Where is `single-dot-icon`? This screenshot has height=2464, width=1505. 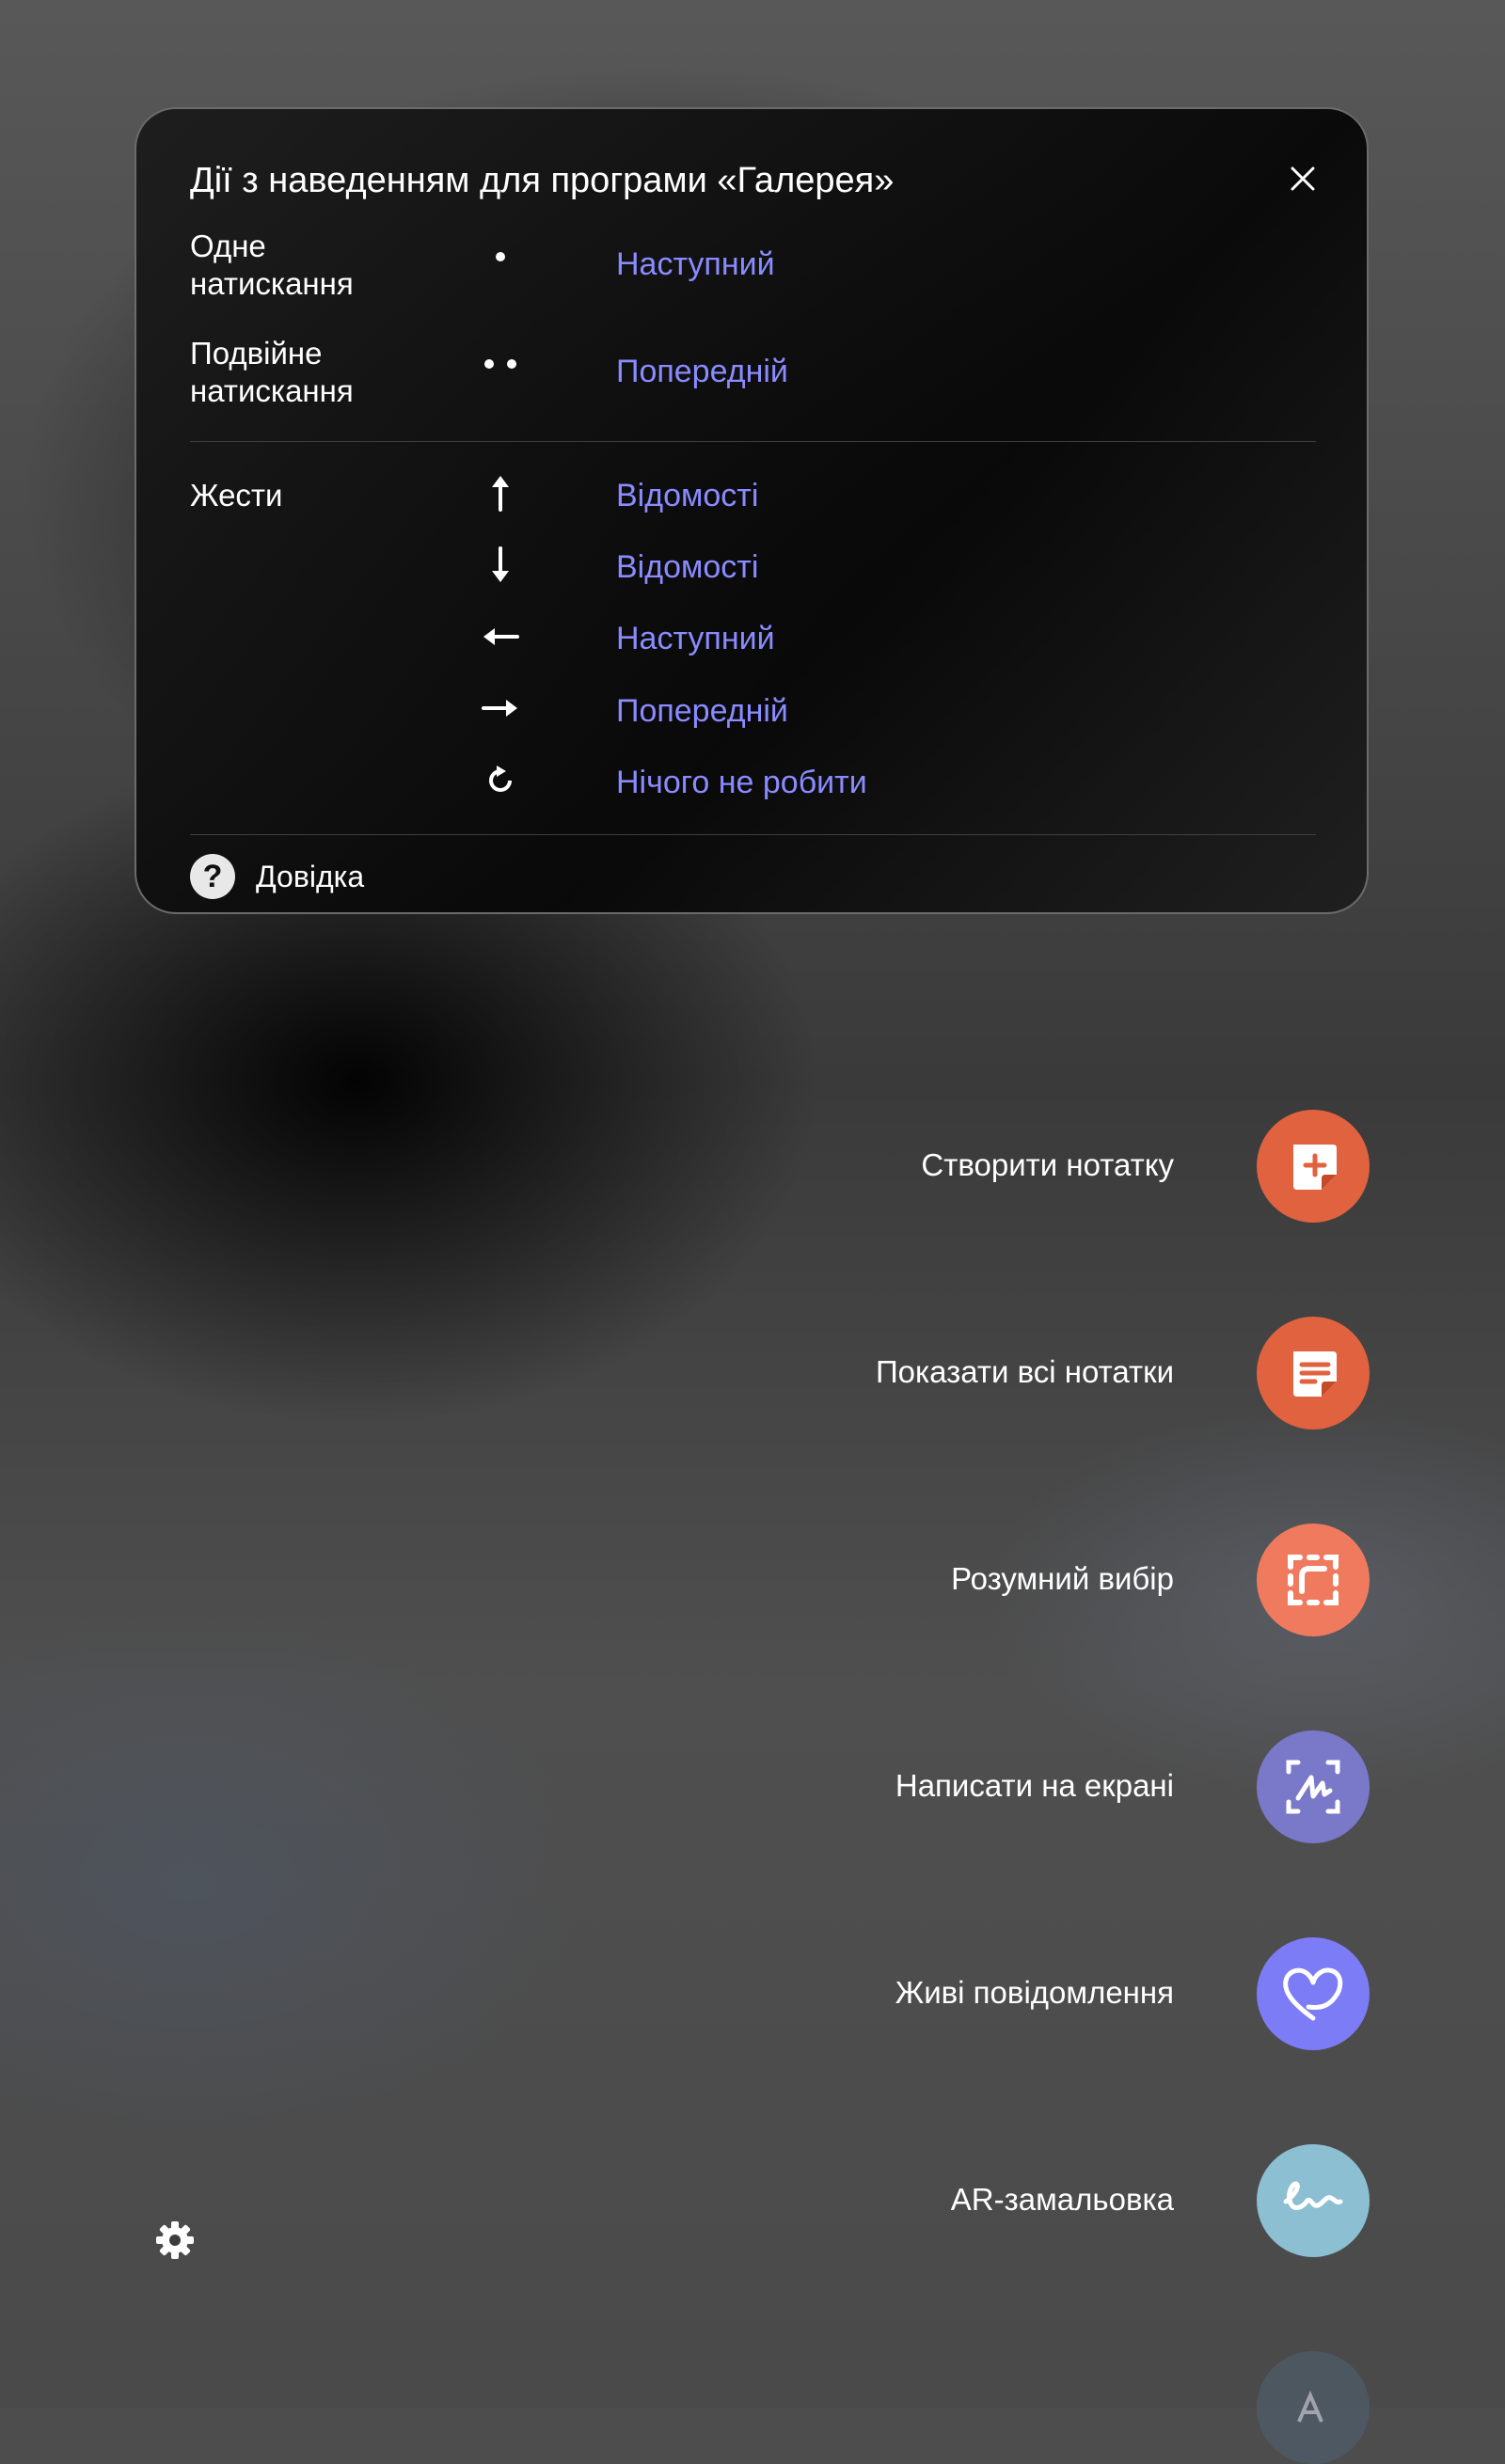
single-dot-icon is located at coordinates (501, 256).